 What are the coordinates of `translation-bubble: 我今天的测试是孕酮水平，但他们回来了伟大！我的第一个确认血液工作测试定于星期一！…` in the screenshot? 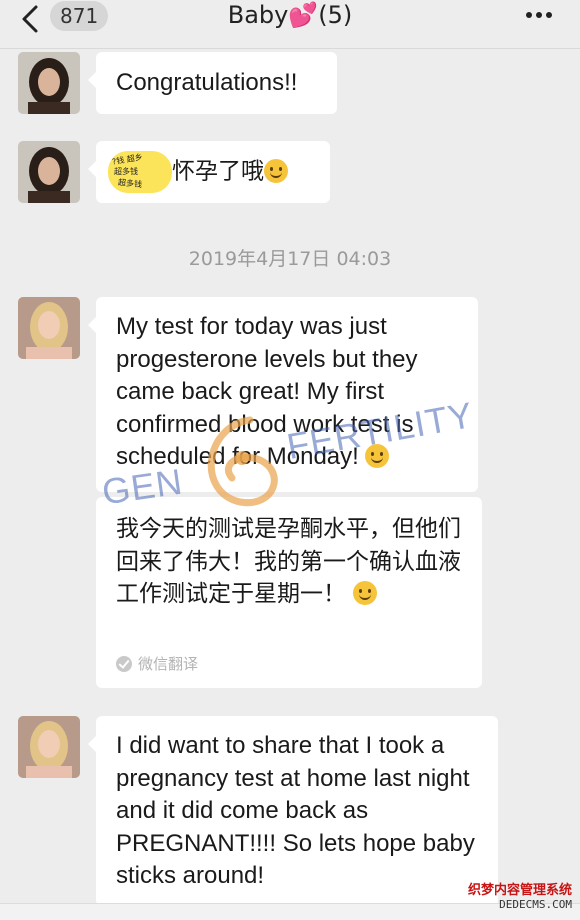 It's located at (289, 592).